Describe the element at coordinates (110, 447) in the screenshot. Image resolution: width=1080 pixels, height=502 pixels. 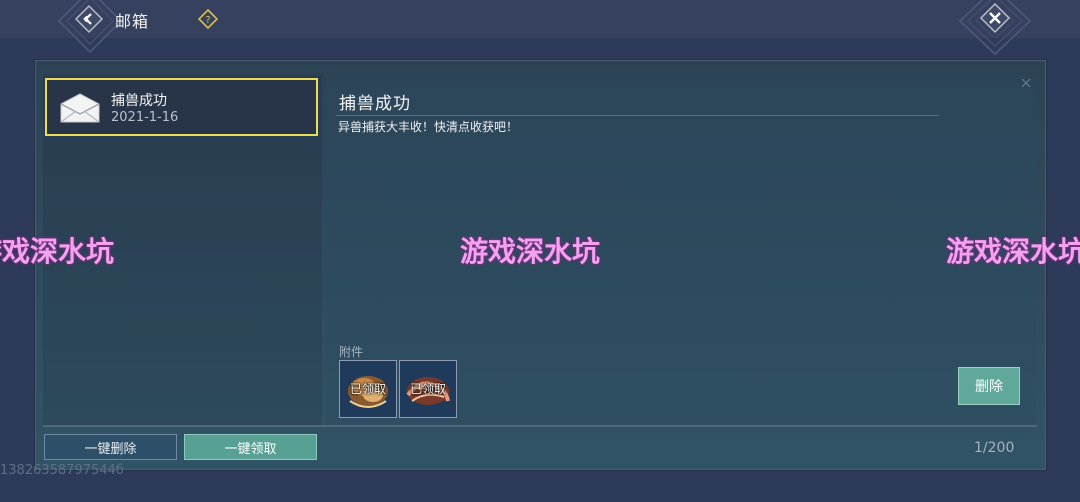
I see `delete-all-button: 一键删除` at that location.